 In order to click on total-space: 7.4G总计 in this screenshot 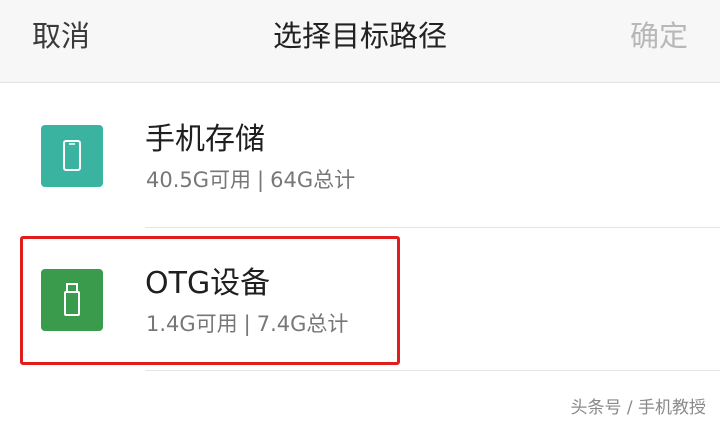, I will do `click(302, 324)`.